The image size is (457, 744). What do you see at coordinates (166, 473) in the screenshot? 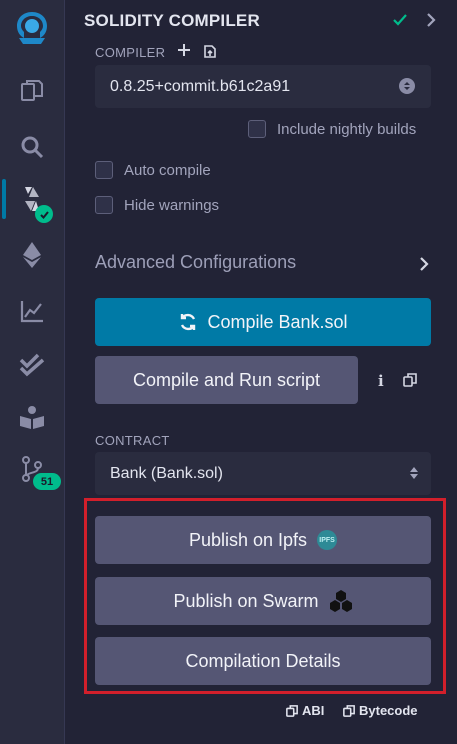
I see `contract-value: Bank (Bank.sol)` at bounding box center [166, 473].